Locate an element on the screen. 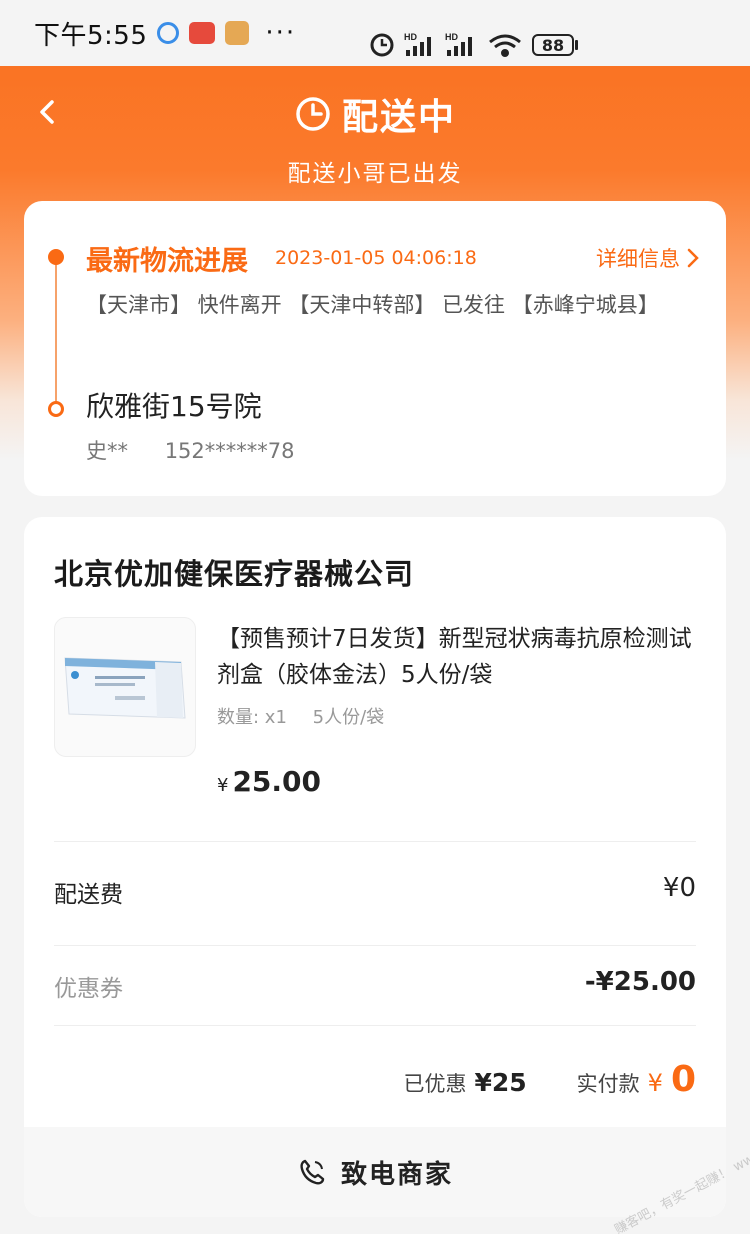  more-notifications-icon: ··· is located at coordinates (281, 33).